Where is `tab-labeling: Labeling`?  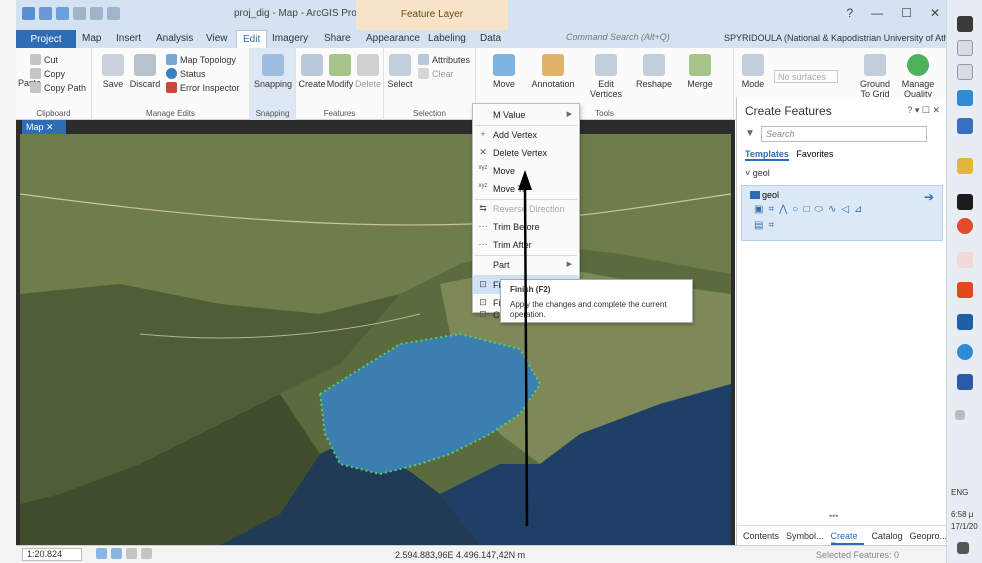 tab-labeling: Labeling is located at coordinates (447, 38).